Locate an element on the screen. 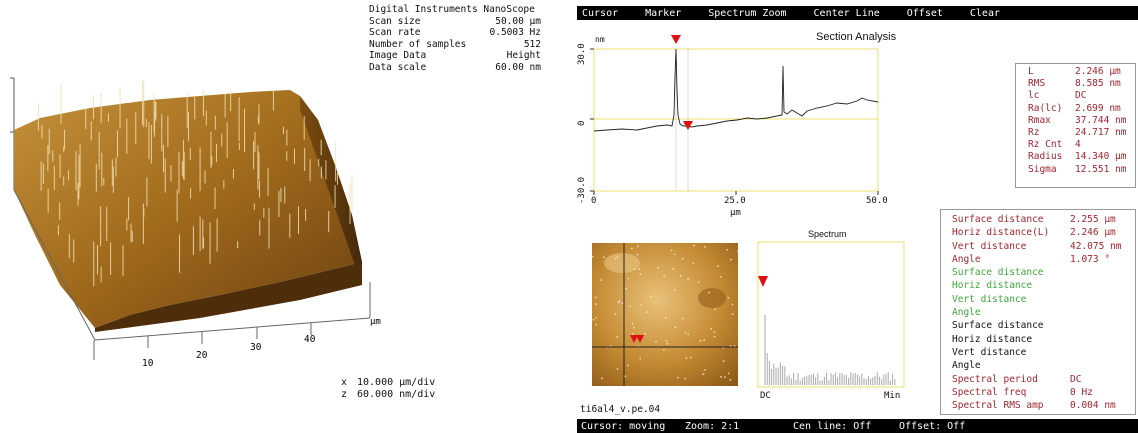  measure-row: Horiz distance(L) 2.246 µm is located at coordinates (1034, 233).